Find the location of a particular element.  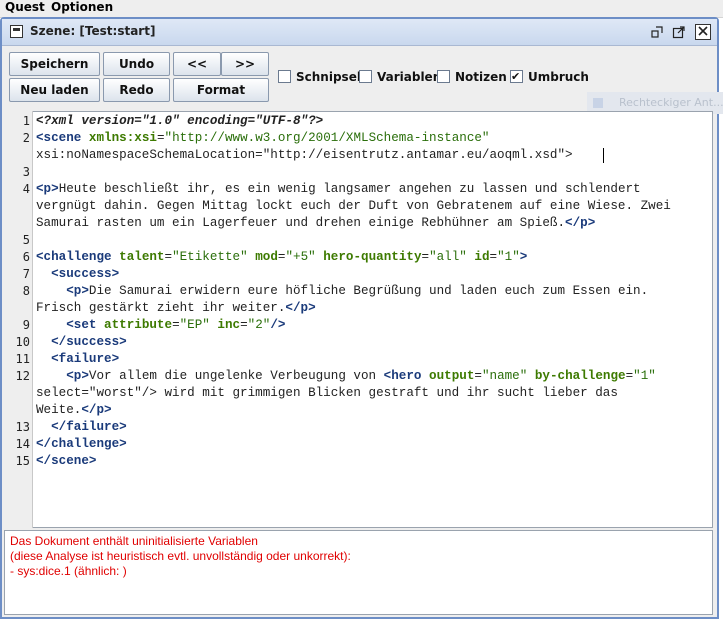

window-icon is located at coordinates (16, 31).